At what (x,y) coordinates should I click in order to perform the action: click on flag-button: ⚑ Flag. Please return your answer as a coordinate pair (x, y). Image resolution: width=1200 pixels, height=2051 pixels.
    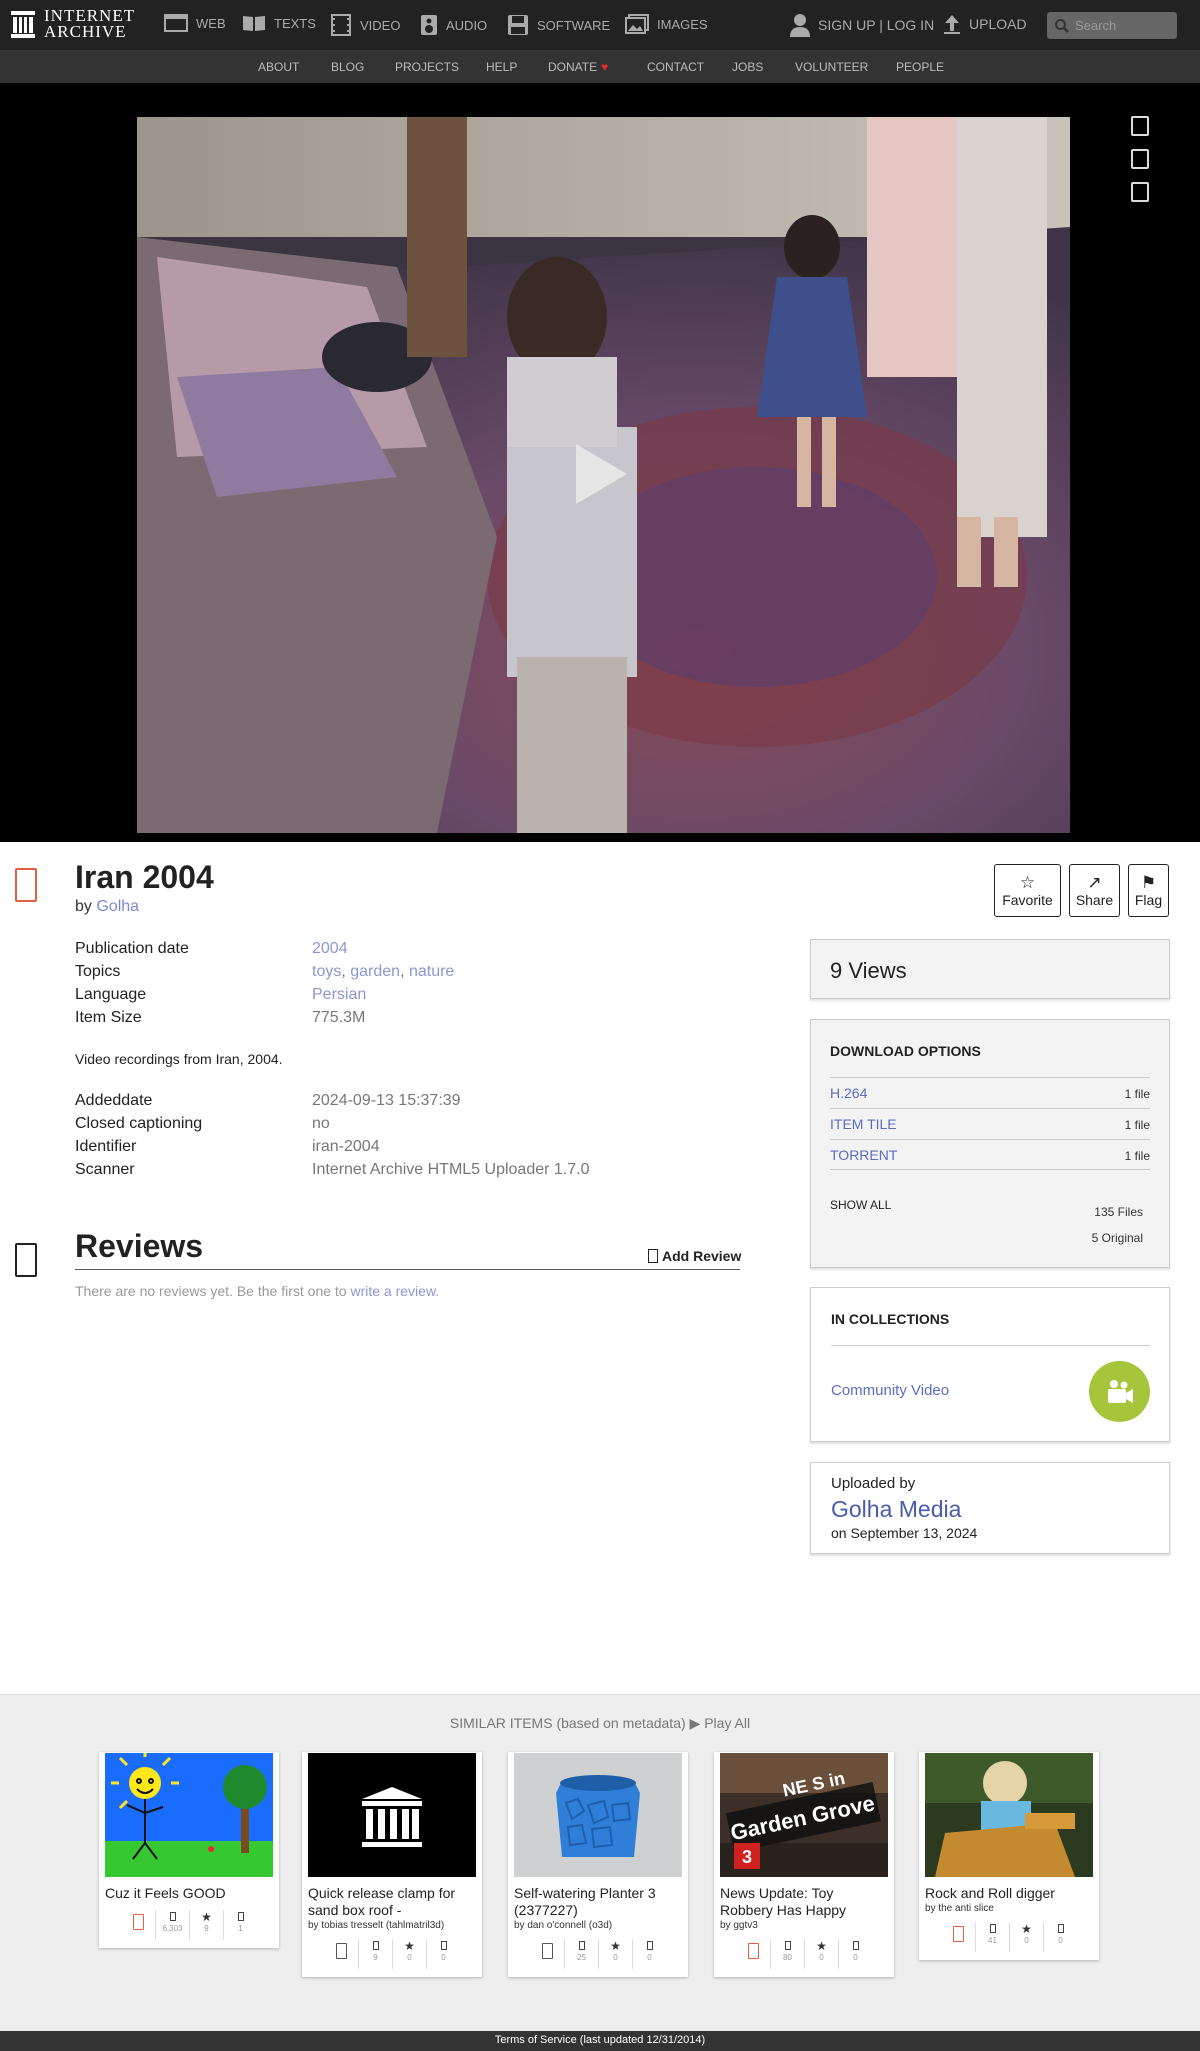
    Looking at the image, I should click on (1148, 890).